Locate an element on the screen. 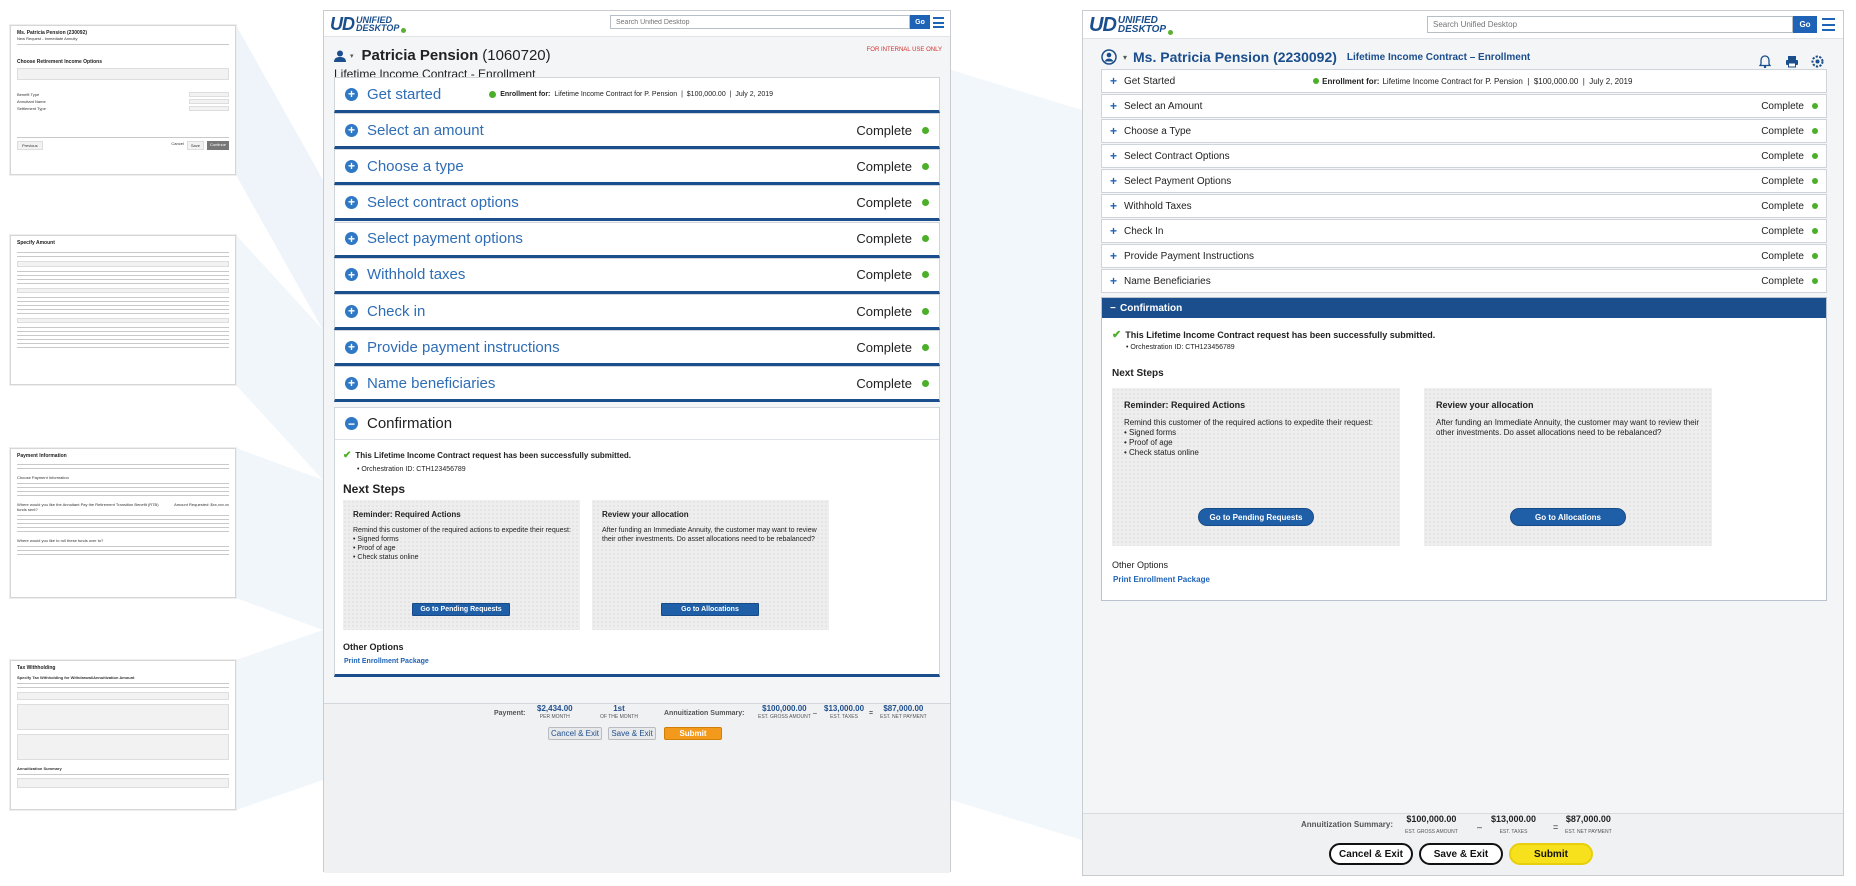 This screenshot has height=886, width=1856. action-bar: Cancel & Exit Save & Exit Submit is located at coordinates (637, 798).